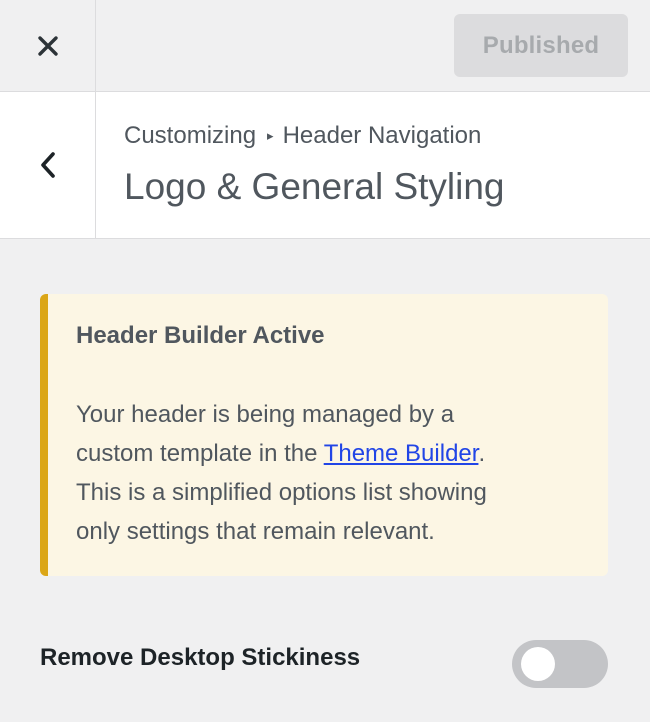 The image size is (650, 722). I want to click on notice-line-2: custom template in the Theme Builder., so click(326, 453).